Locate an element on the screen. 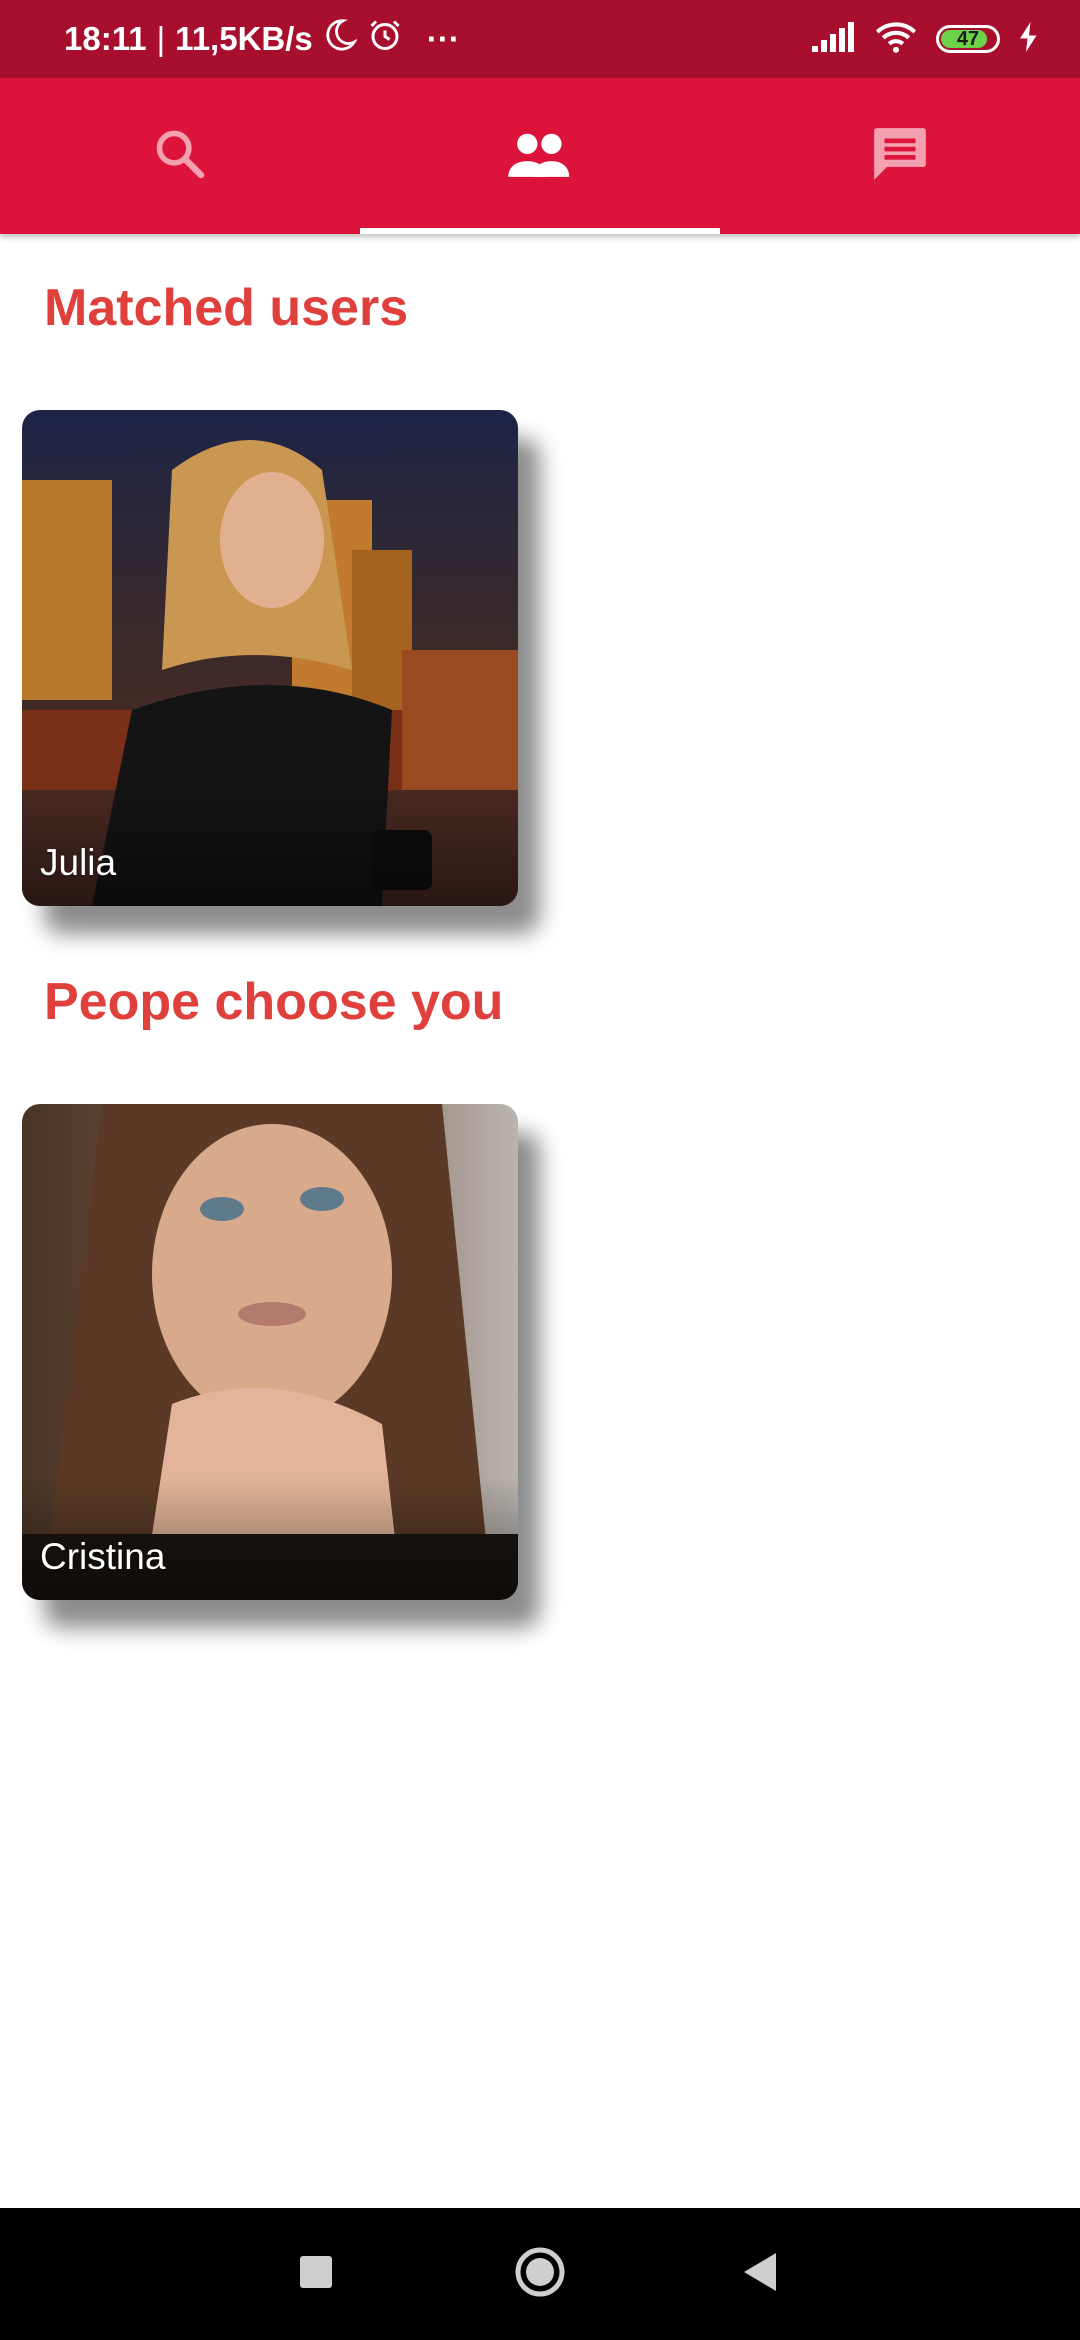 The image size is (1080, 2340). recents-button is located at coordinates (316, 2274).